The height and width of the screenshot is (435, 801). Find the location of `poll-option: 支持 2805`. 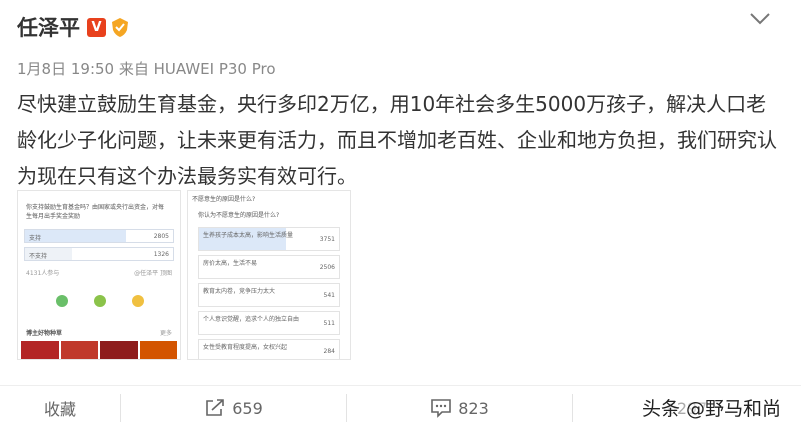

poll-option: 支持 2805 is located at coordinates (99, 236).